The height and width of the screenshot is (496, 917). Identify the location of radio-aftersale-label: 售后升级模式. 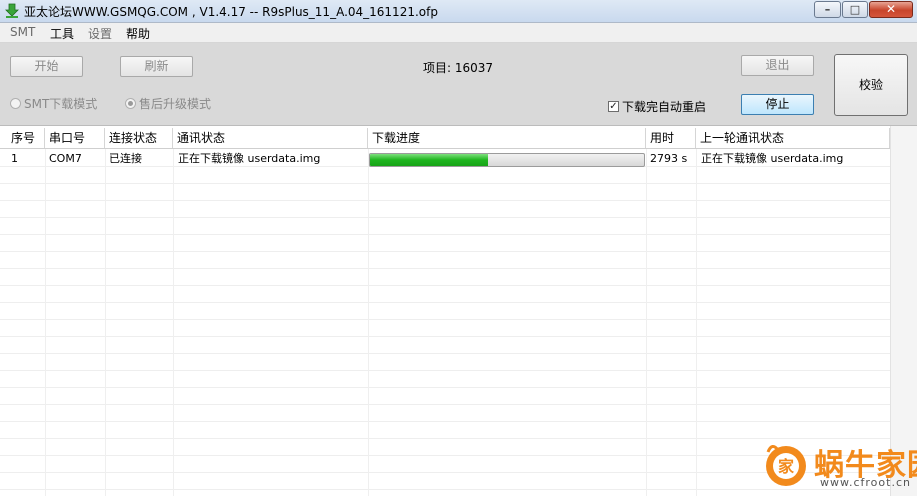
(175, 104).